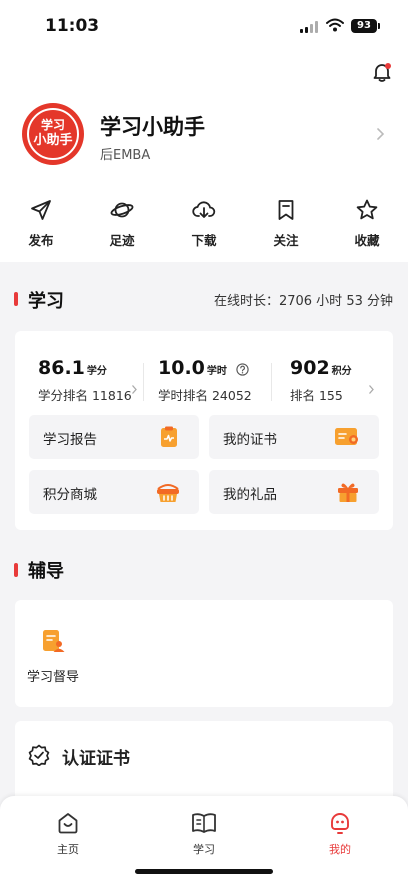 This screenshot has width=408, height=883. I want to click on shop-basket-icon, so click(168, 493).